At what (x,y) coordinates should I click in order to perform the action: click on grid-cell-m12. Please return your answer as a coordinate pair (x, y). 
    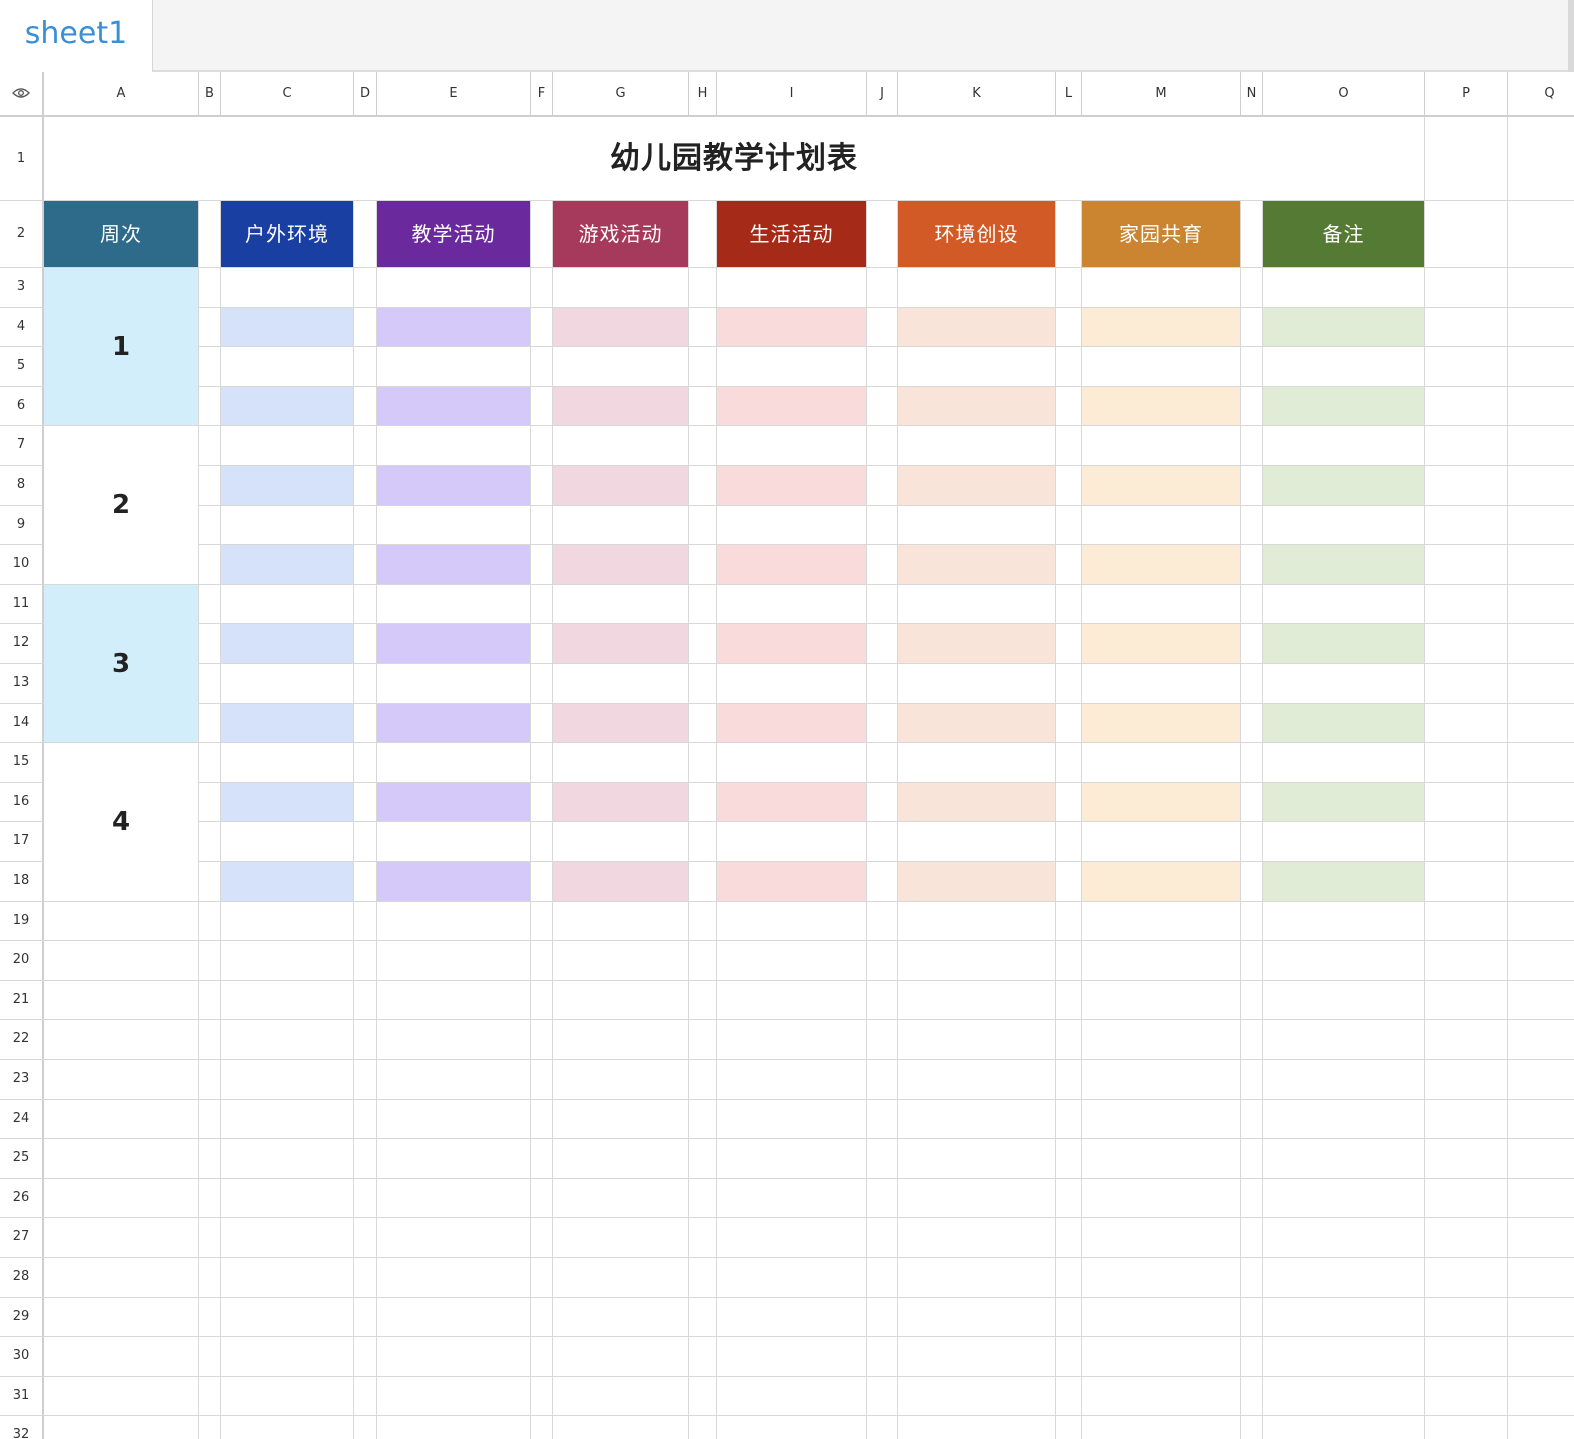
    Looking at the image, I should click on (1161, 644).